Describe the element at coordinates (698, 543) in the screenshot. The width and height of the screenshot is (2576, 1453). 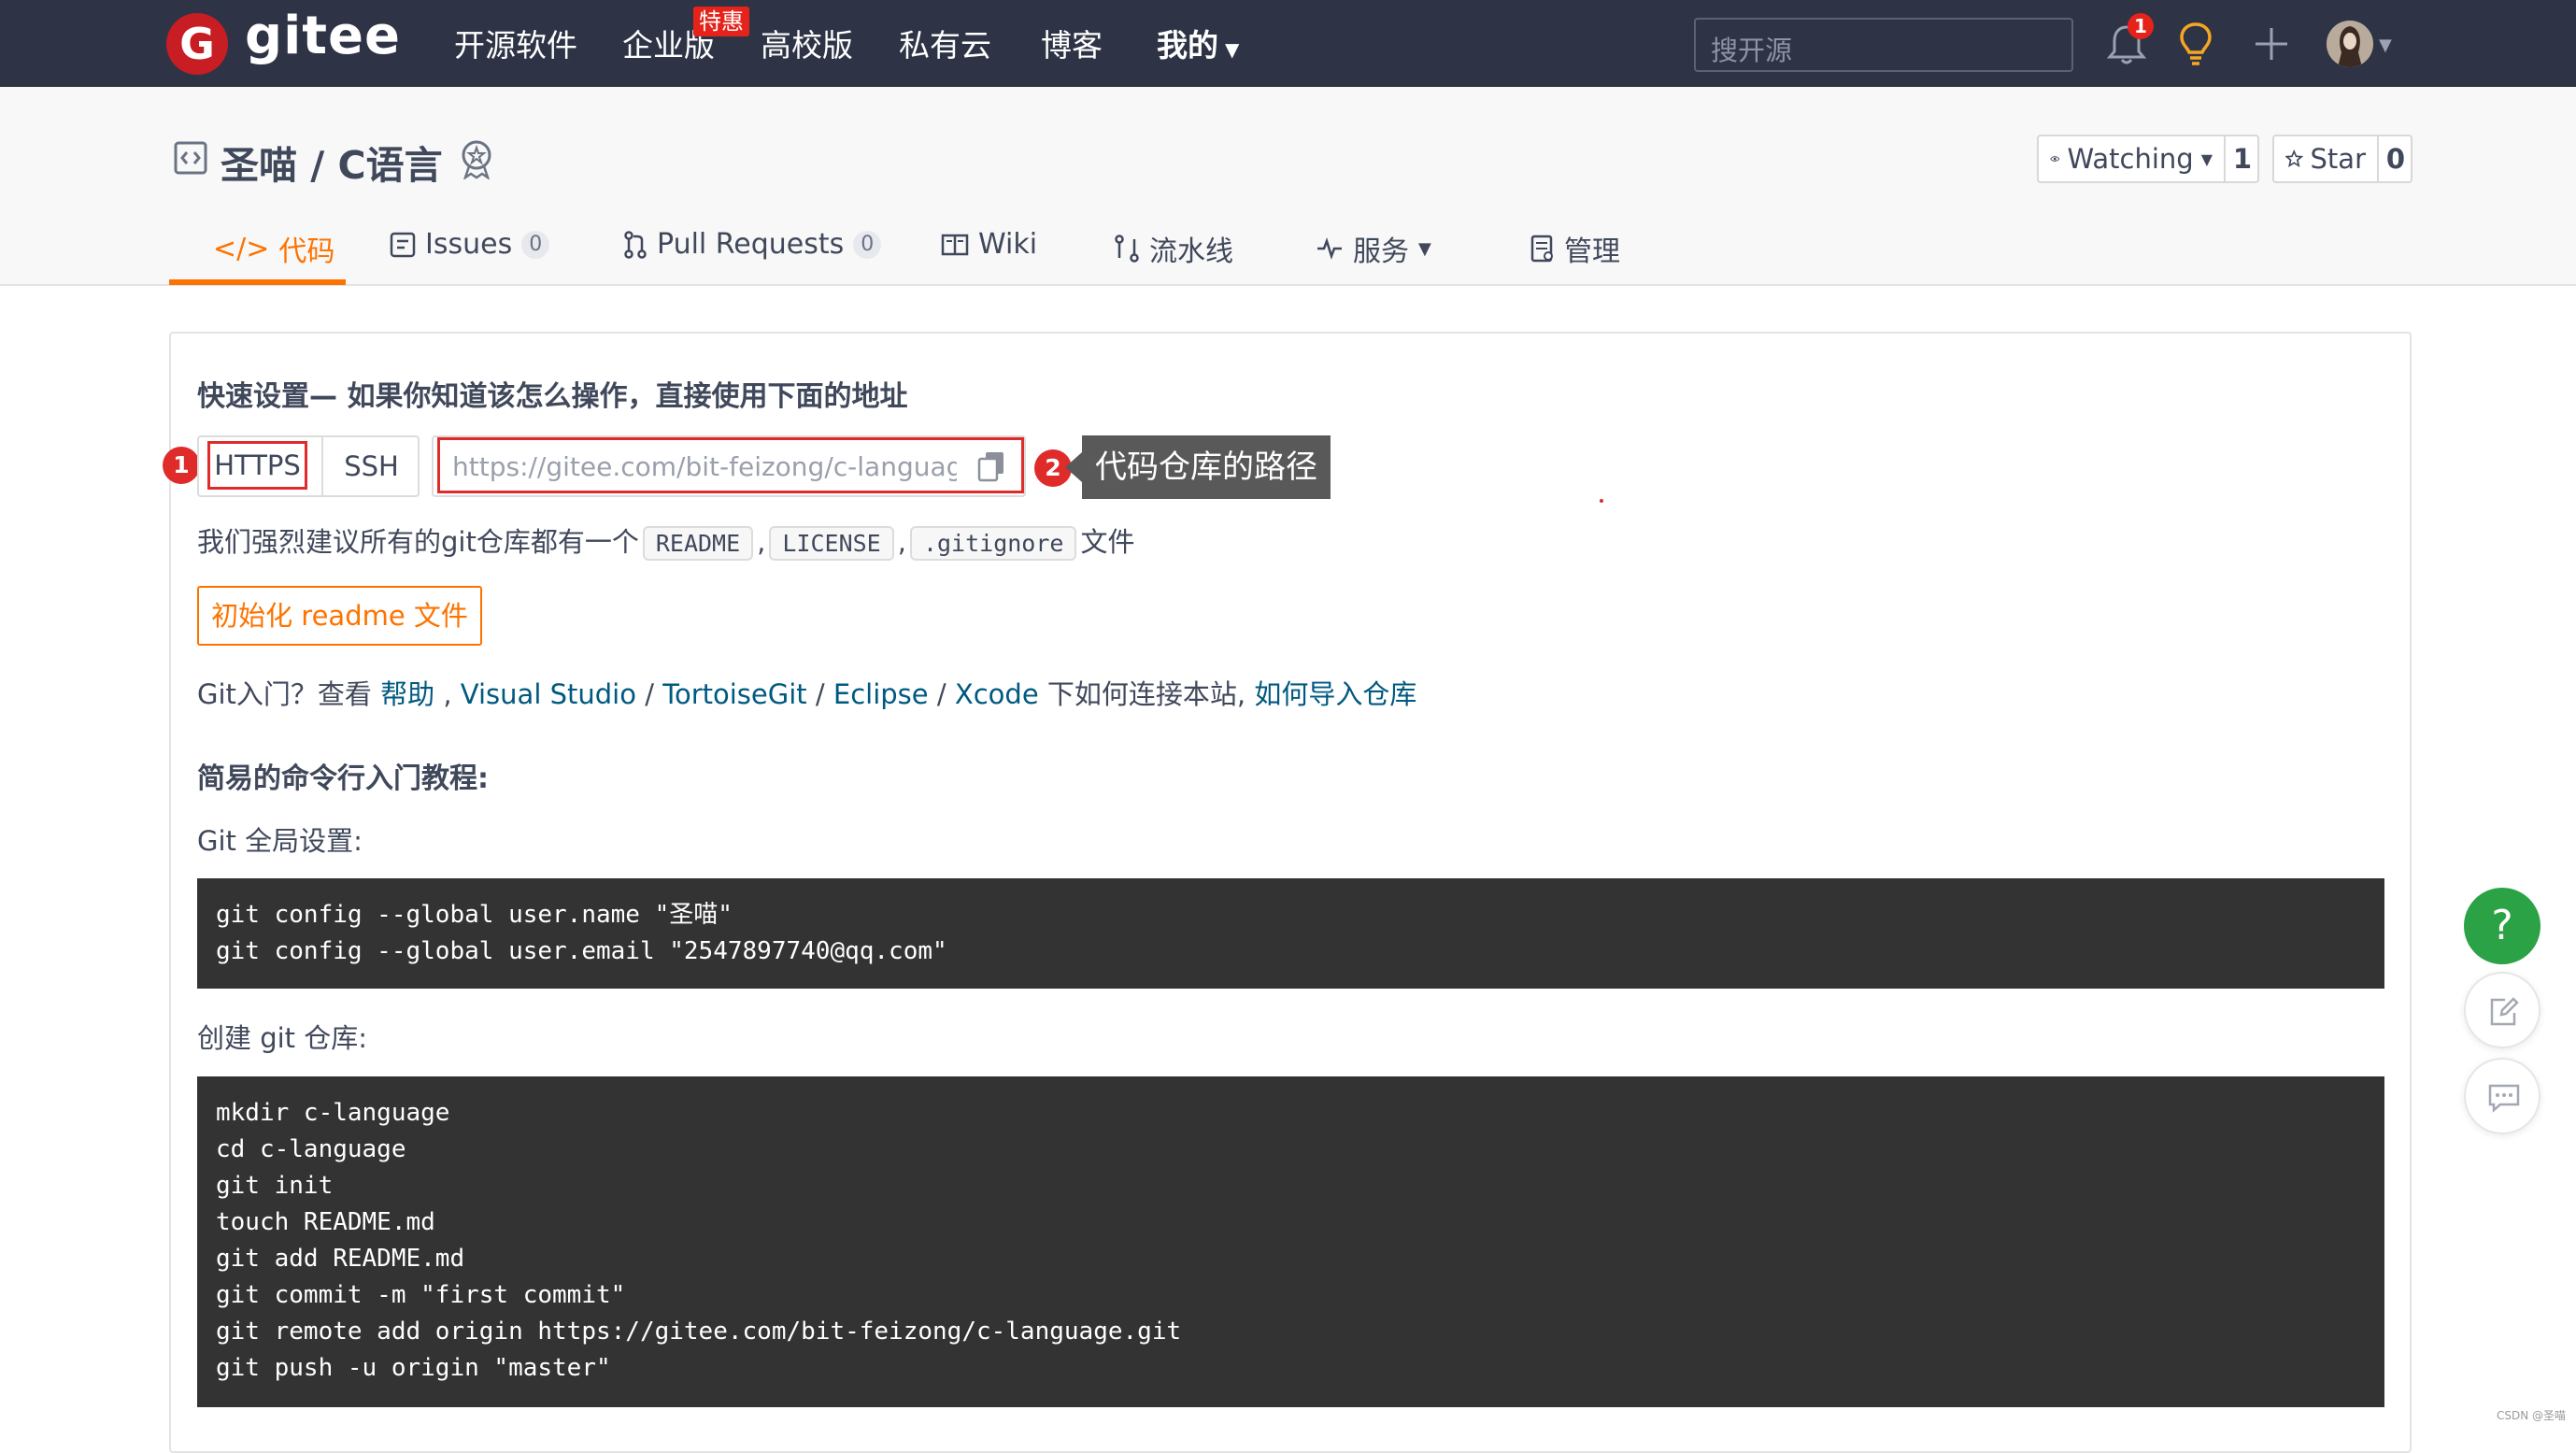
I see `readme-chip: README` at that location.